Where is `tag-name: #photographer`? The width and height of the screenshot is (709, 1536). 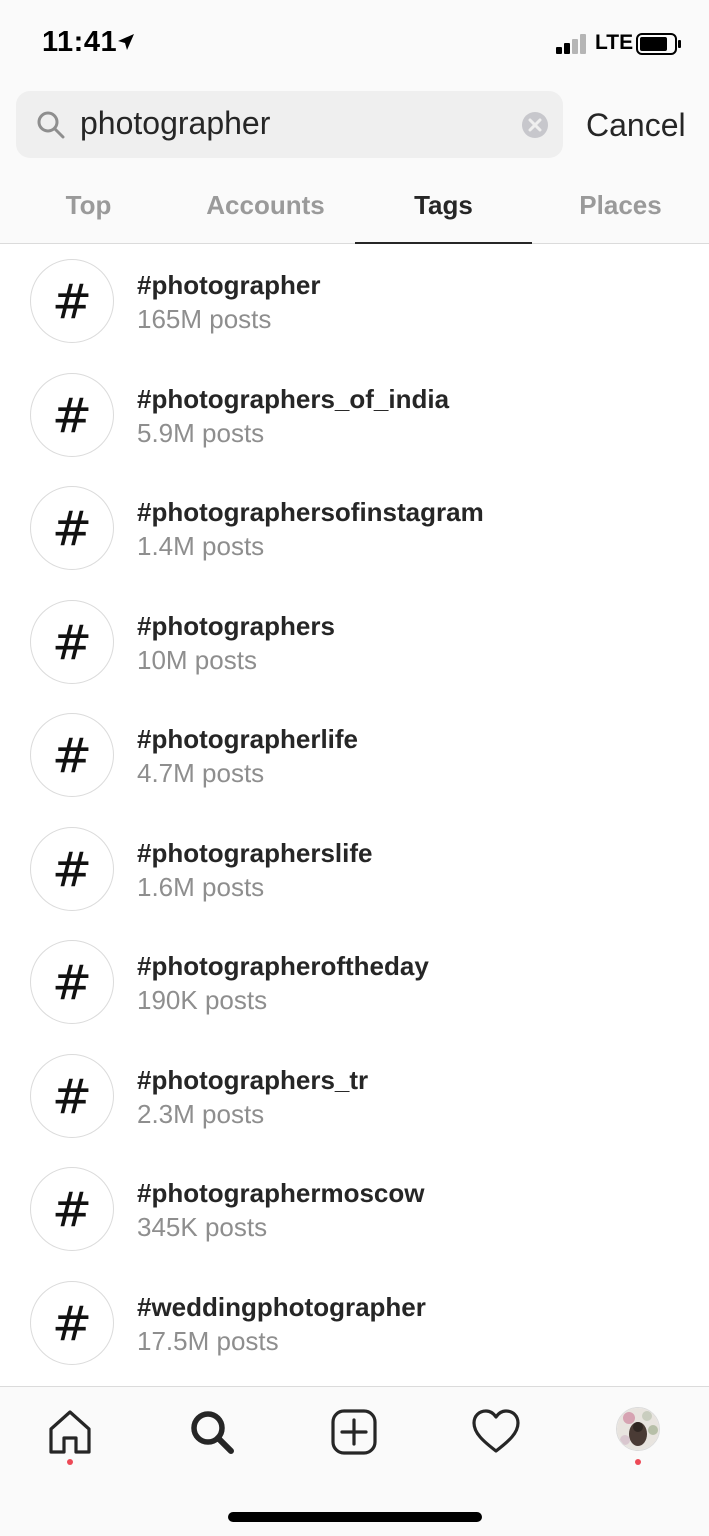 tag-name: #photographer is located at coordinates (229, 285).